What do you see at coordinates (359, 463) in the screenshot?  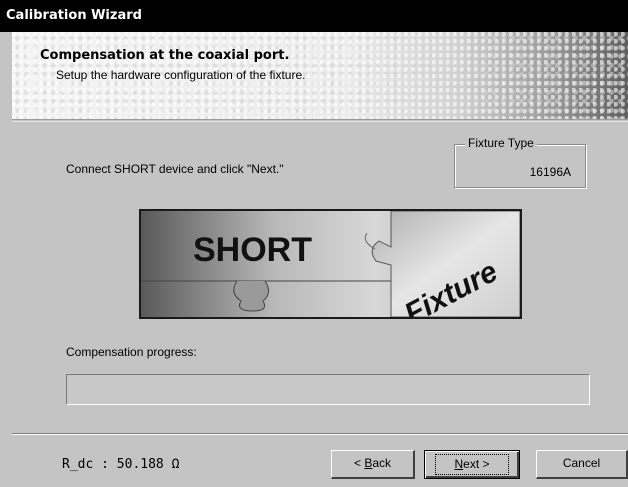 I see `back-button-prefix: <` at bounding box center [359, 463].